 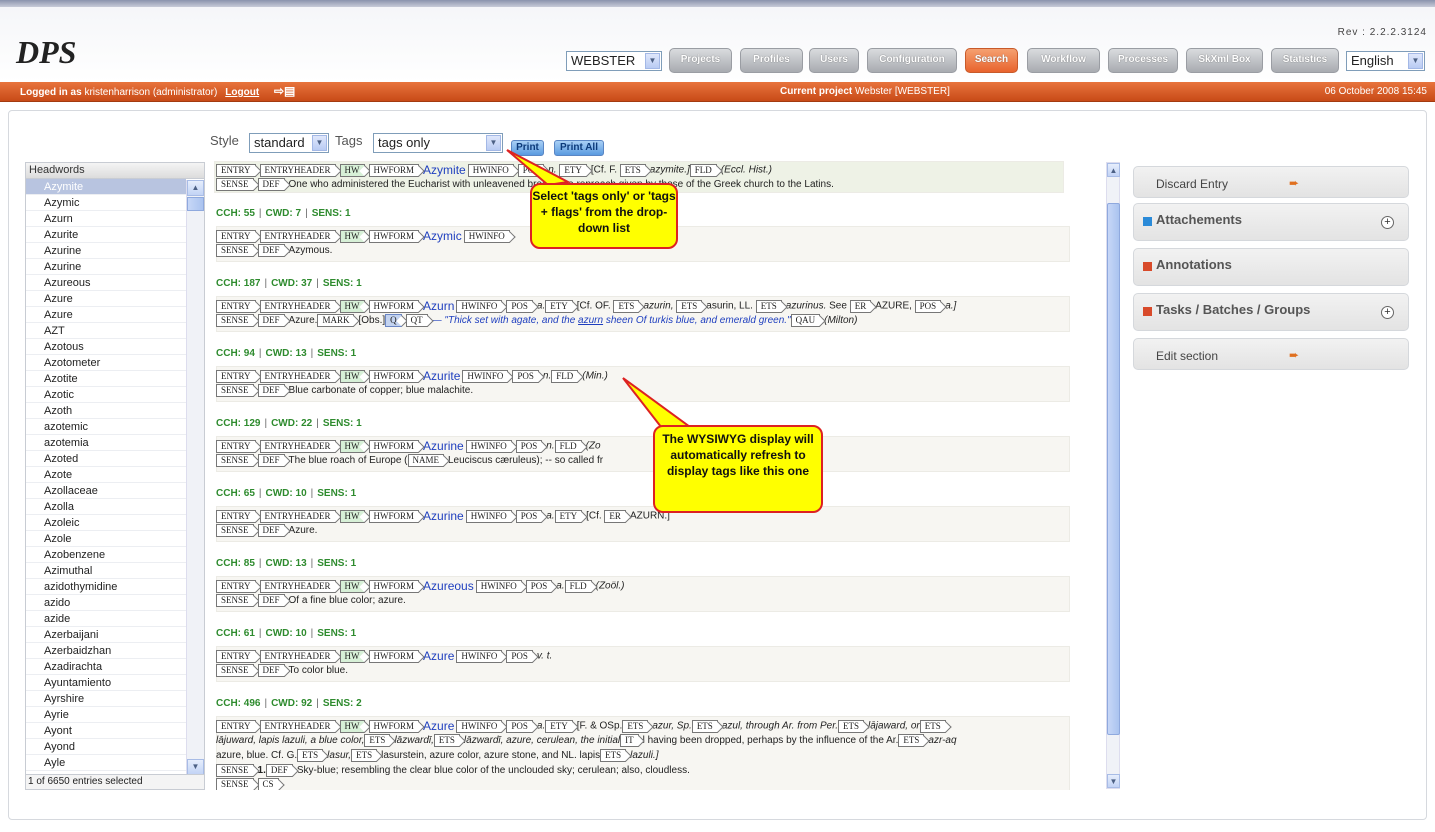 I want to click on tasks-section: Tasks / Batches / Groups +, so click(x=1271, y=312).